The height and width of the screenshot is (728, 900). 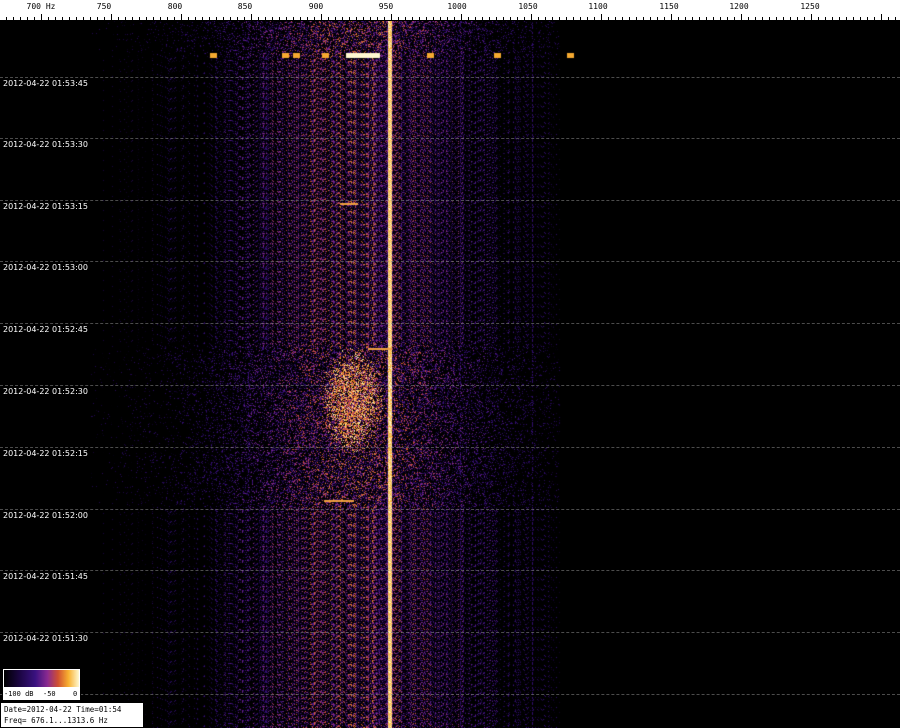 I want to click on color-scale-labels: -100 dB -50 0, so click(x=41, y=694).